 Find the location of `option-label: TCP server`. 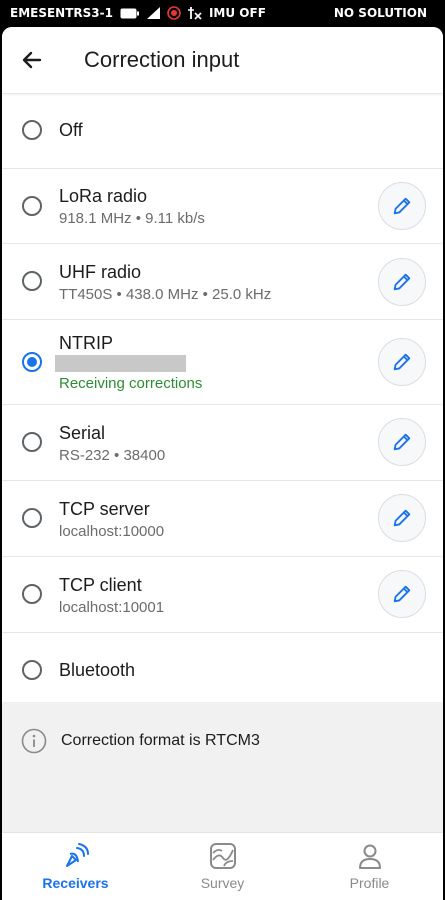

option-label: TCP server is located at coordinates (104, 509).